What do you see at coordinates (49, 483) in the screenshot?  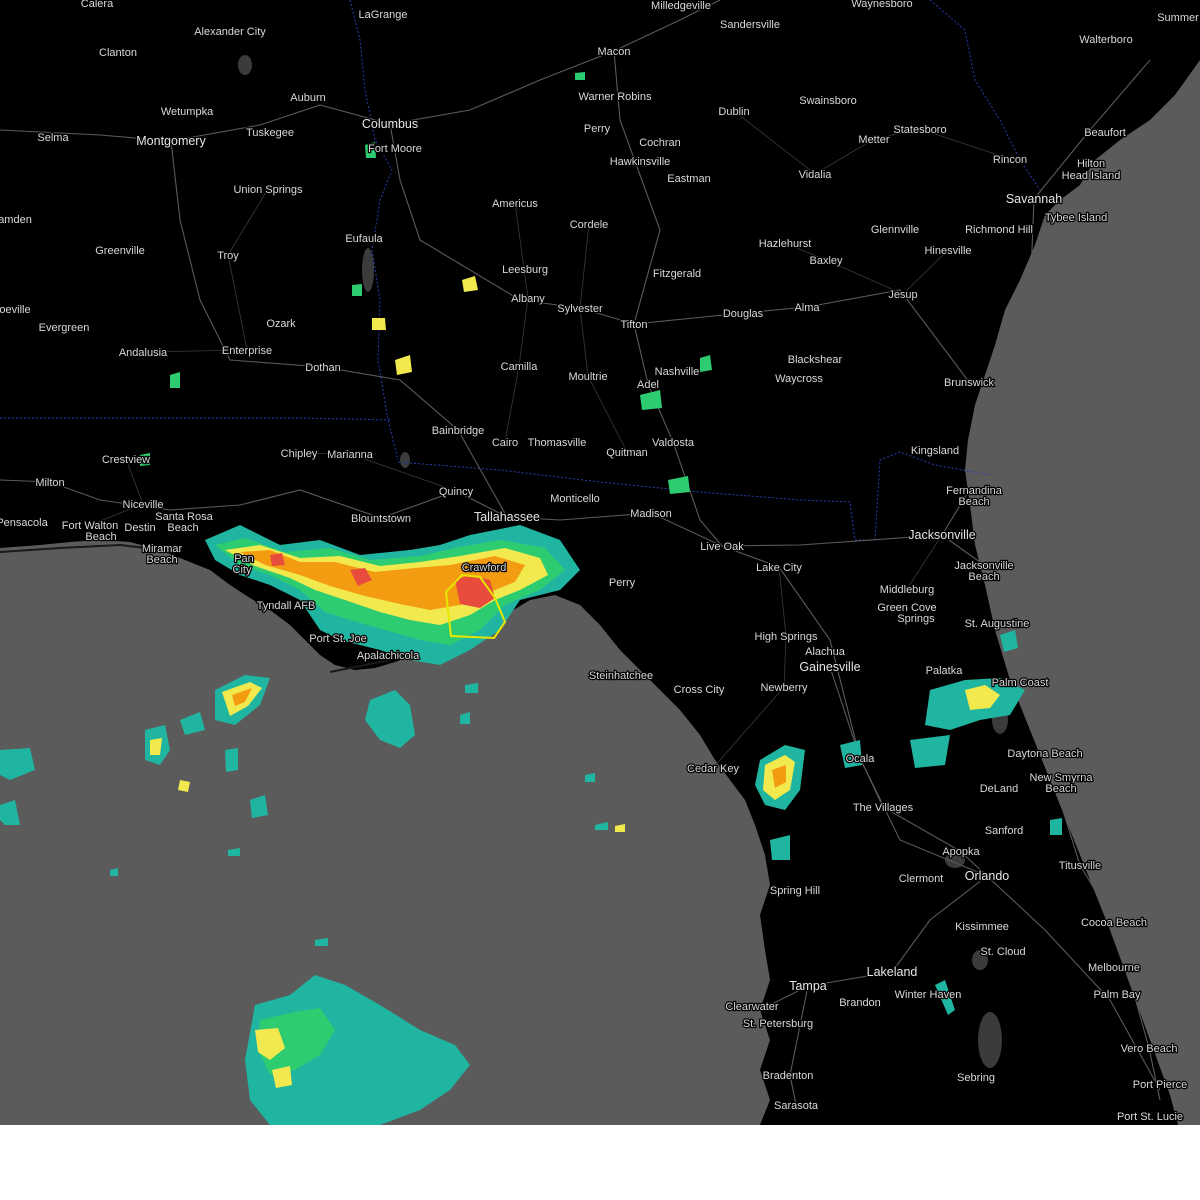 I see `city-label: Milton` at bounding box center [49, 483].